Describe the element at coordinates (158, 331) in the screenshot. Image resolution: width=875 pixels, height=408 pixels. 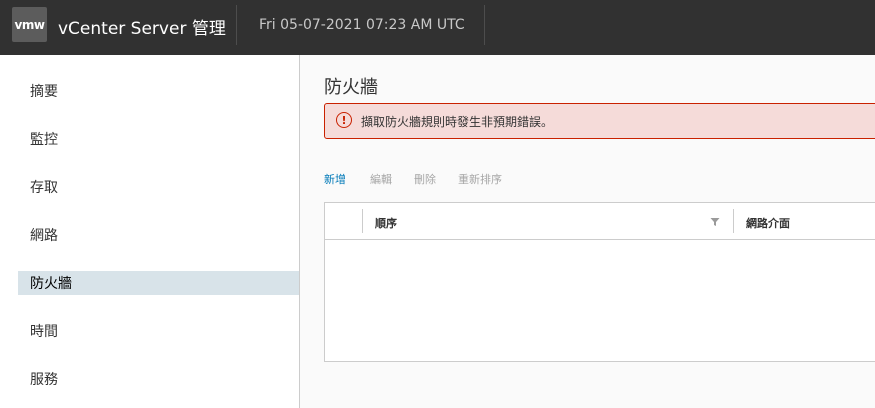
I see `sidebar-item-time: 時間` at that location.